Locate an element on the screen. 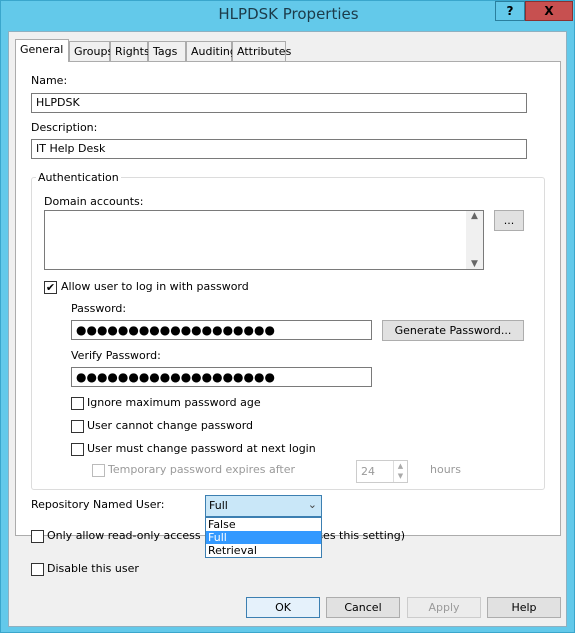 This screenshot has width=575, height=633. cancel-button: Cancel is located at coordinates (363, 607).